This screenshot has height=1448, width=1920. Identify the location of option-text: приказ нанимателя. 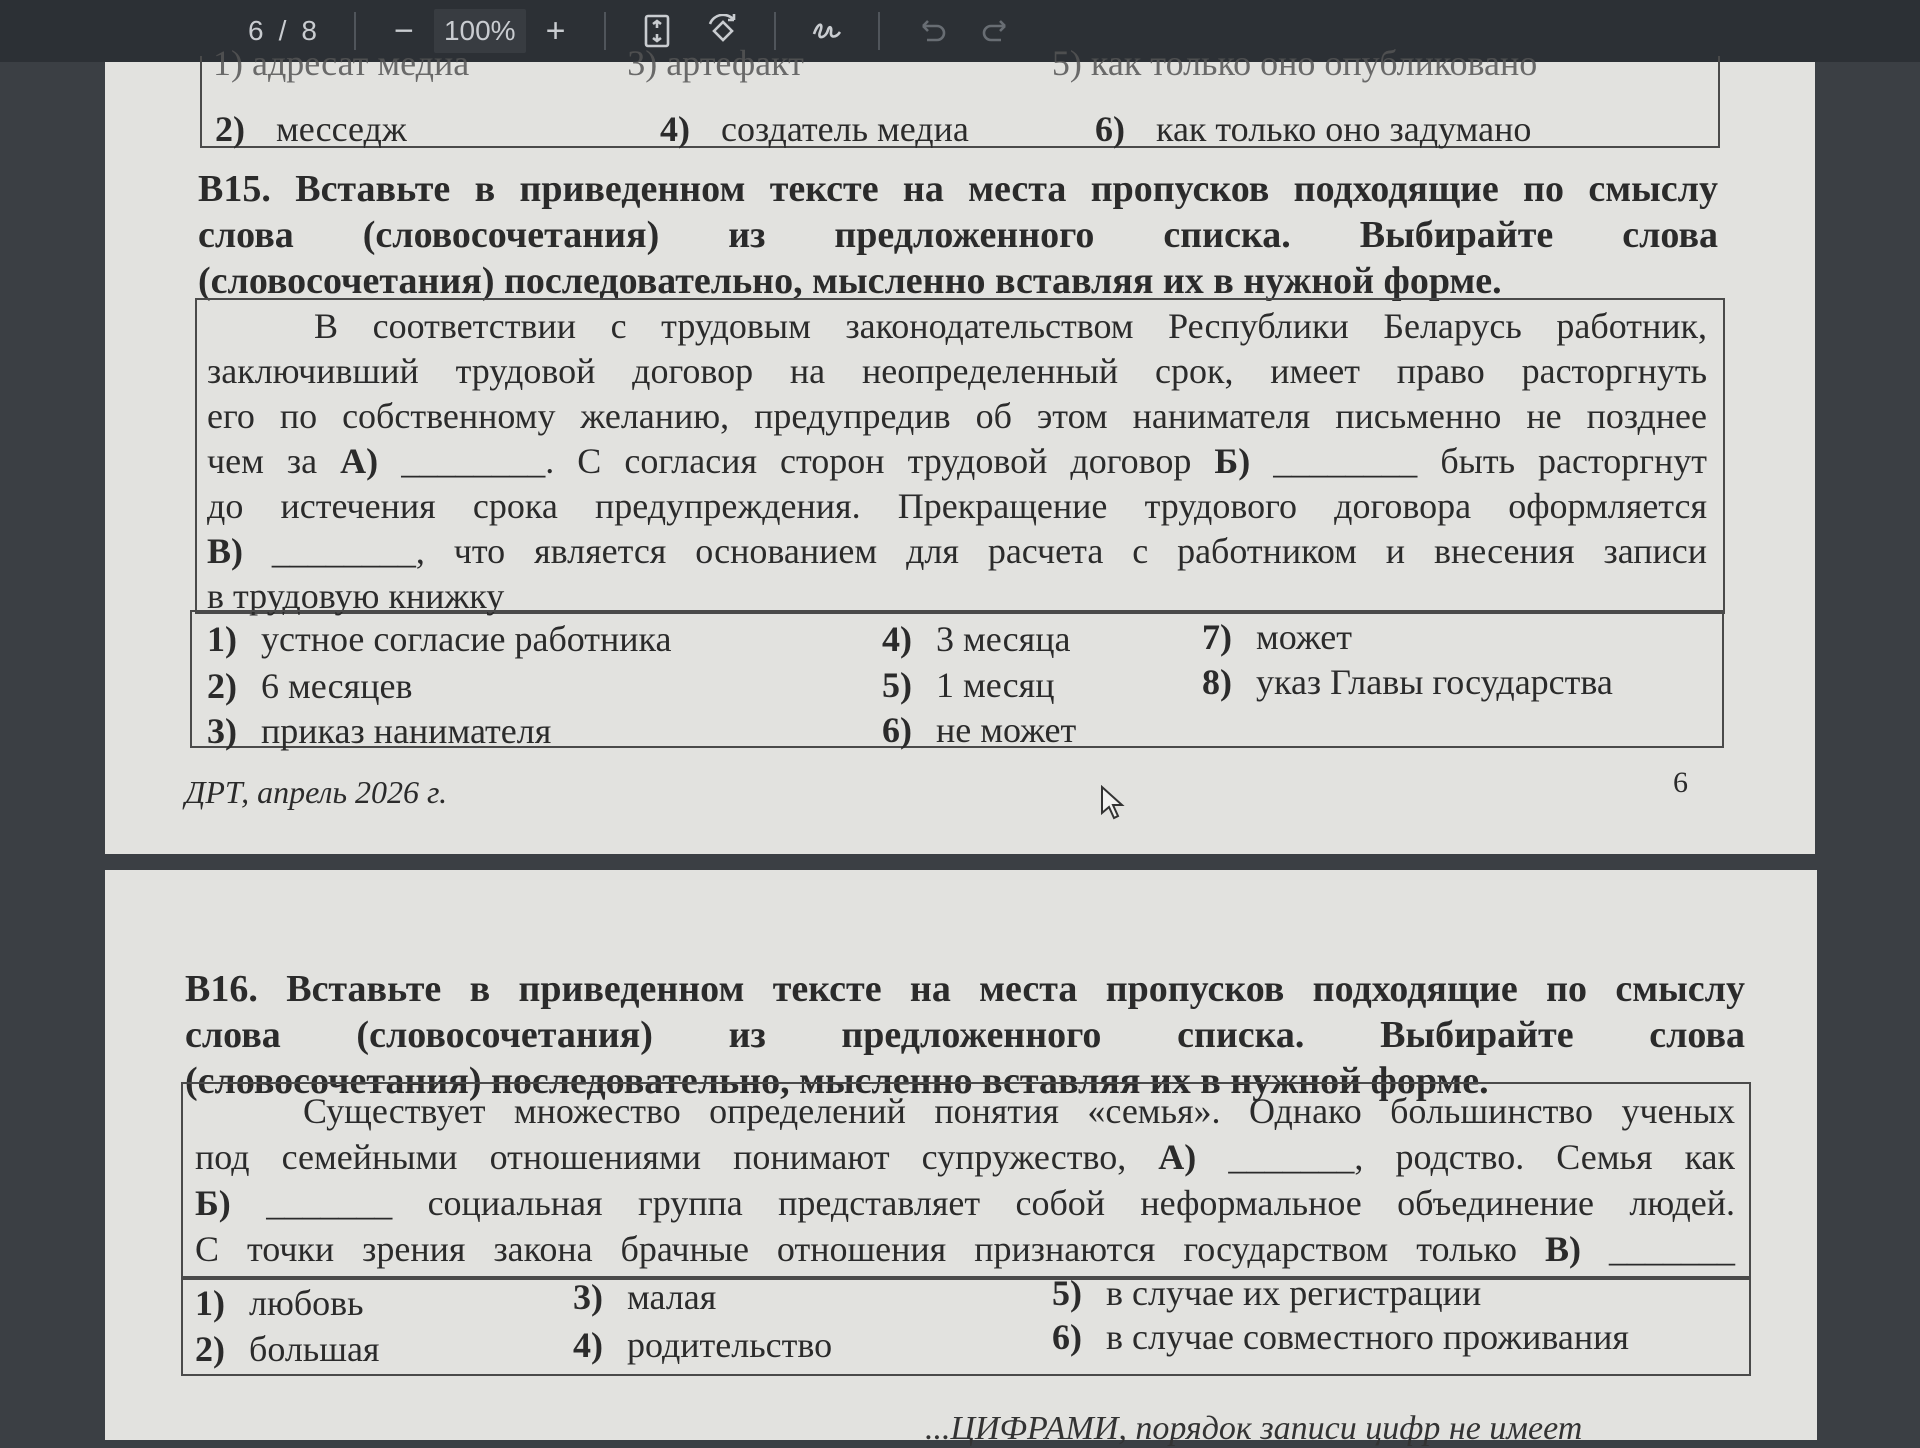
(406, 731).